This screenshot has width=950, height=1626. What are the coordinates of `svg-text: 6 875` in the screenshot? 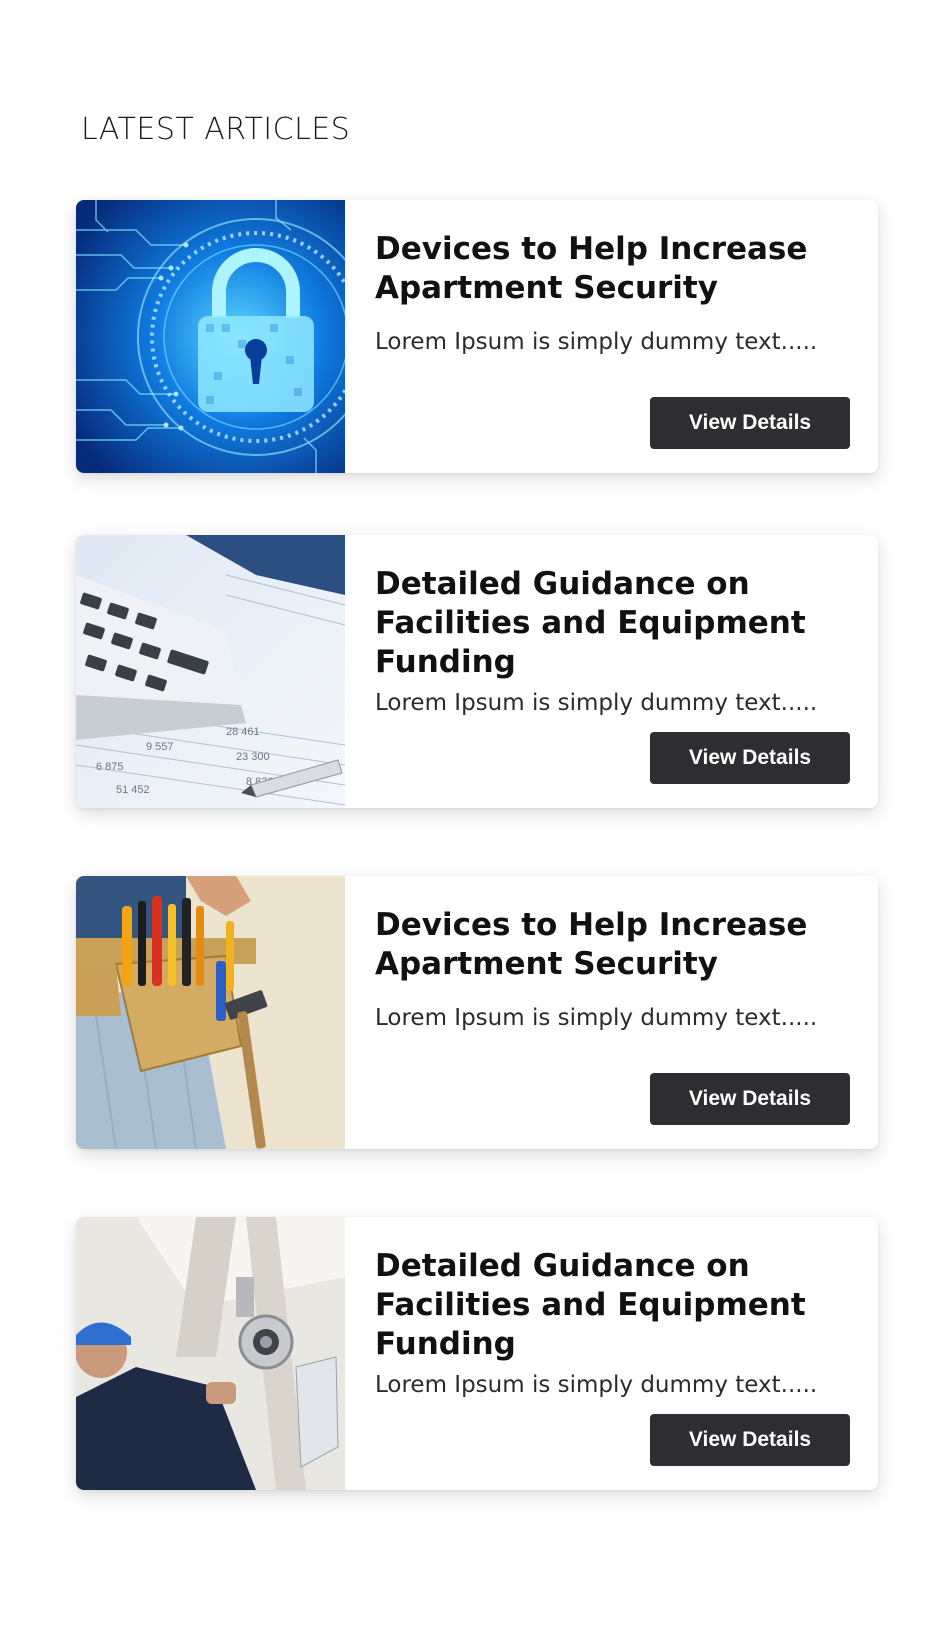 It's located at (110, 767).